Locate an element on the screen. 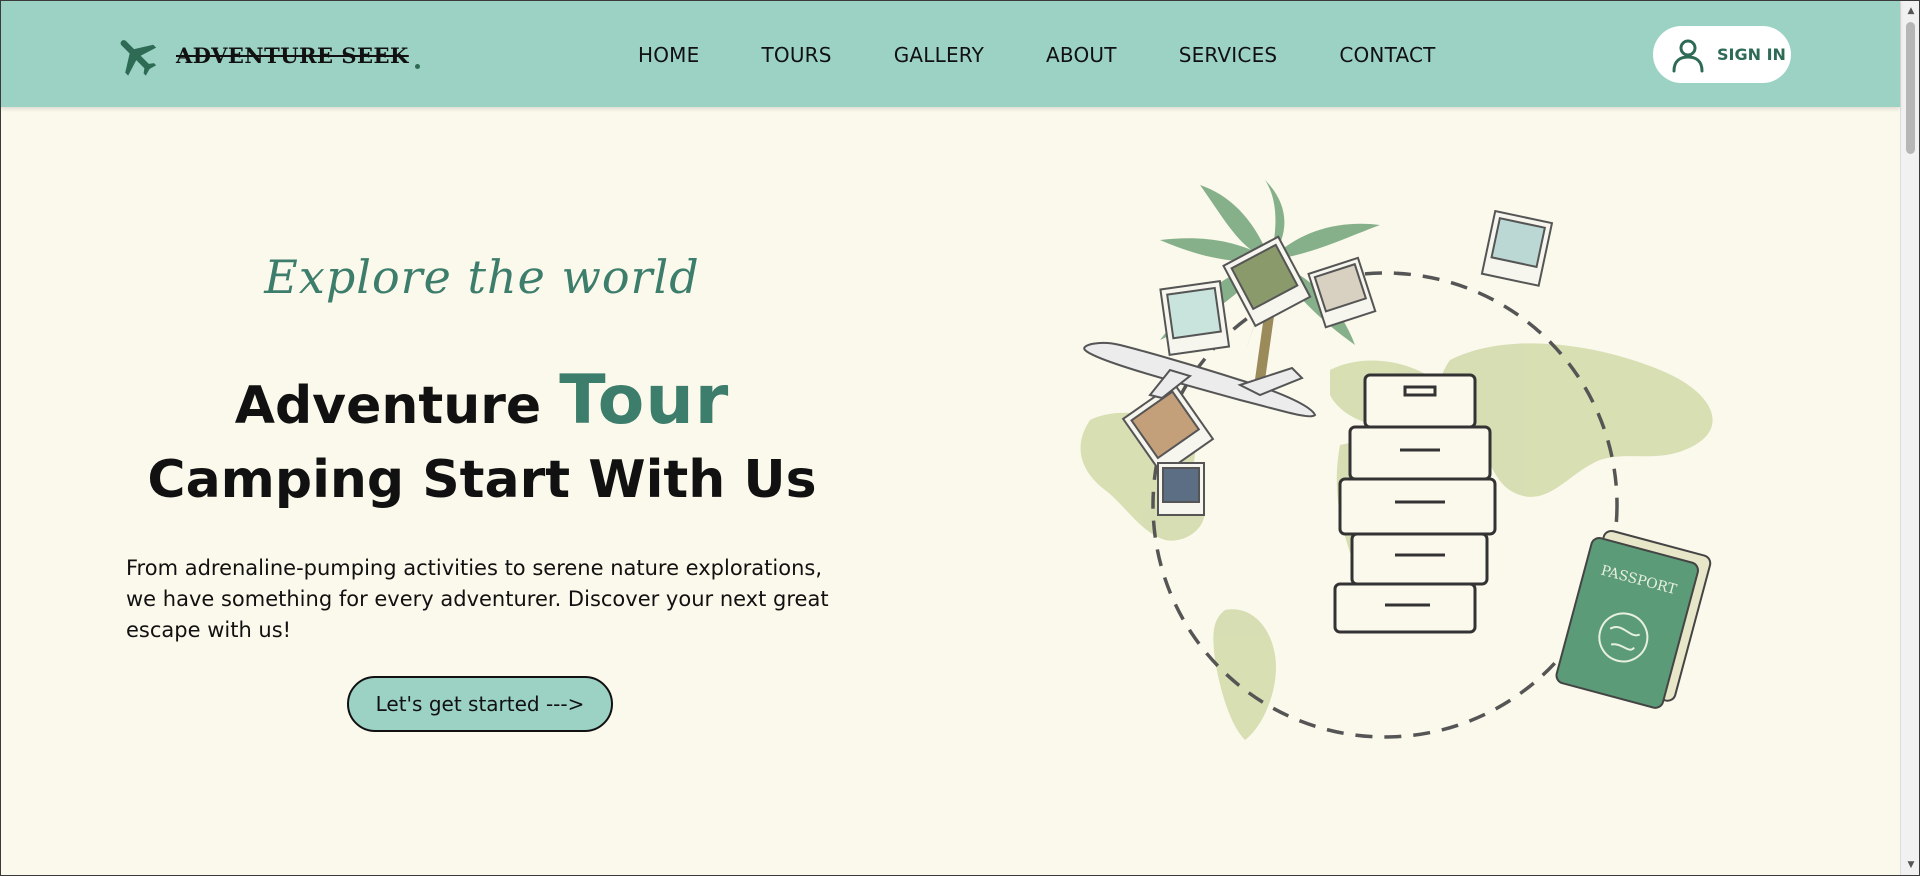 The width and height of the screenshot is (1920, 876). user-icon is located at coordinates (1688, 55).